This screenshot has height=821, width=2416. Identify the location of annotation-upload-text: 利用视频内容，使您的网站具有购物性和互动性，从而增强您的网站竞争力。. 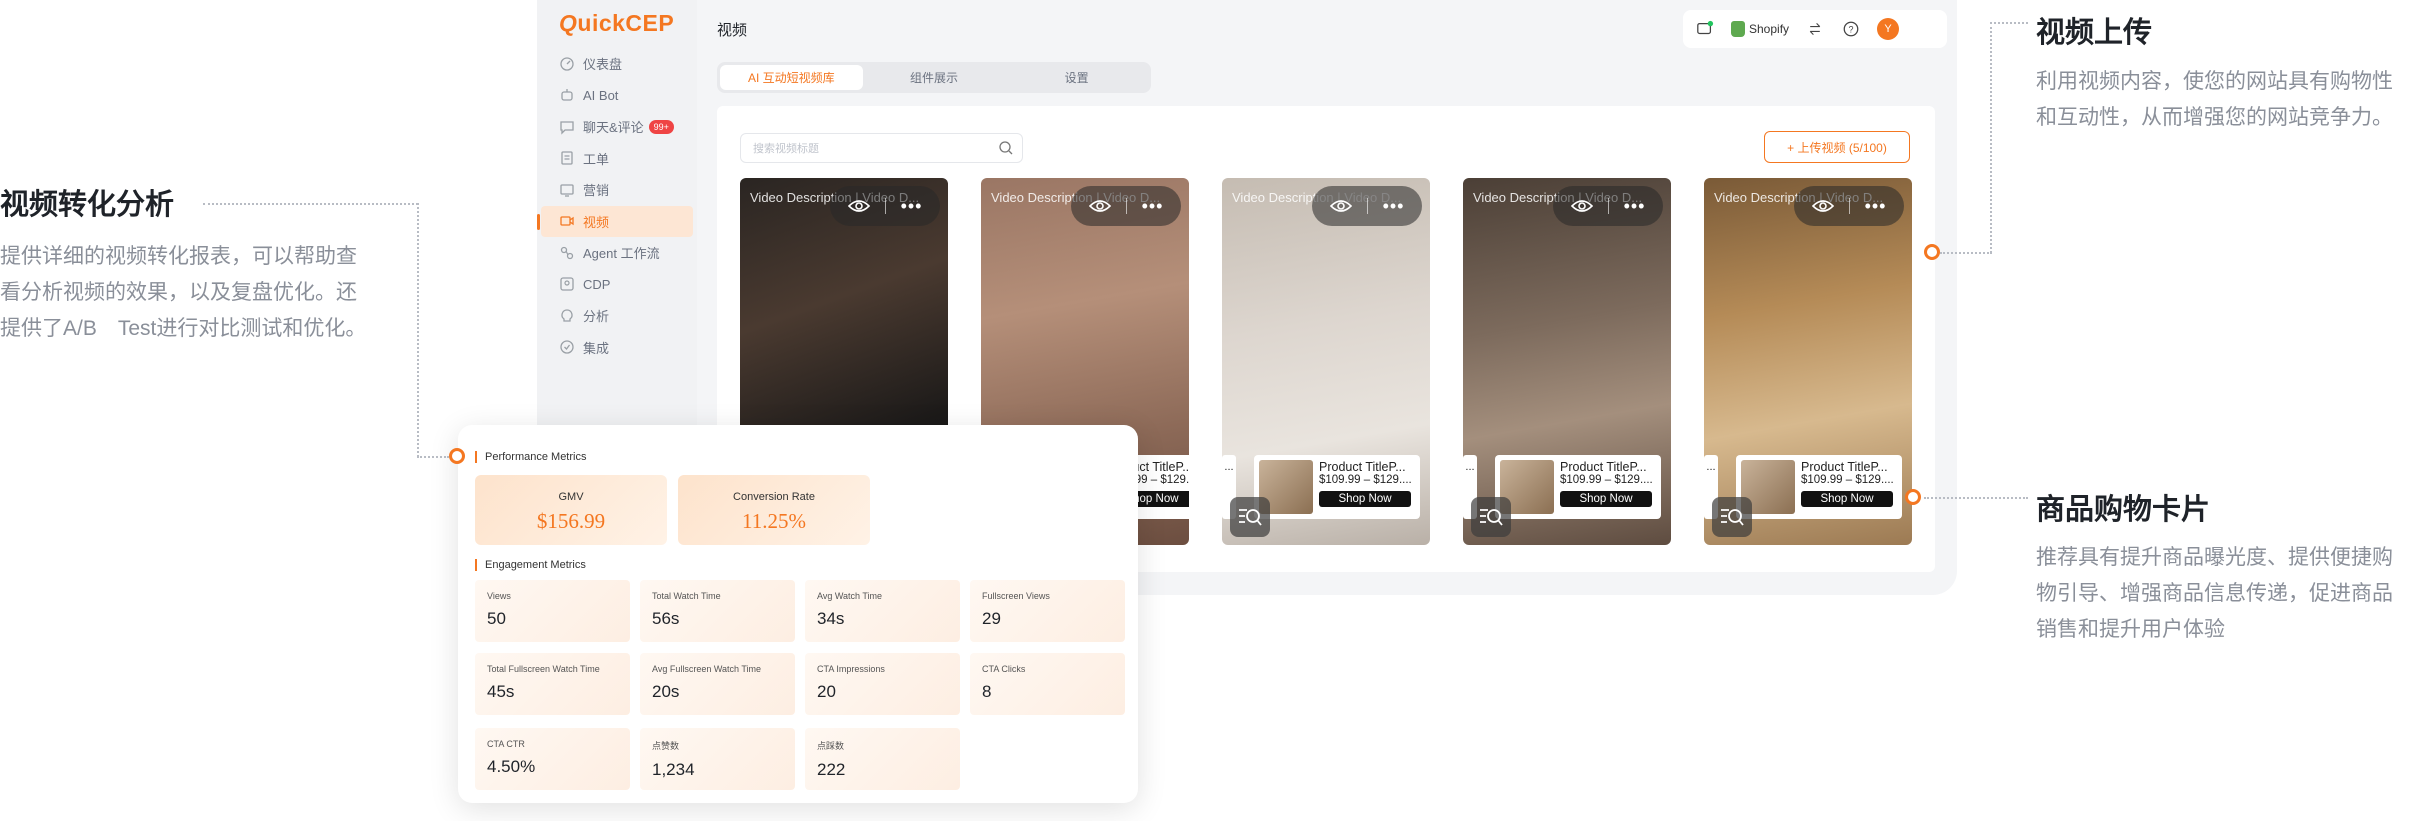
(2214, 99).